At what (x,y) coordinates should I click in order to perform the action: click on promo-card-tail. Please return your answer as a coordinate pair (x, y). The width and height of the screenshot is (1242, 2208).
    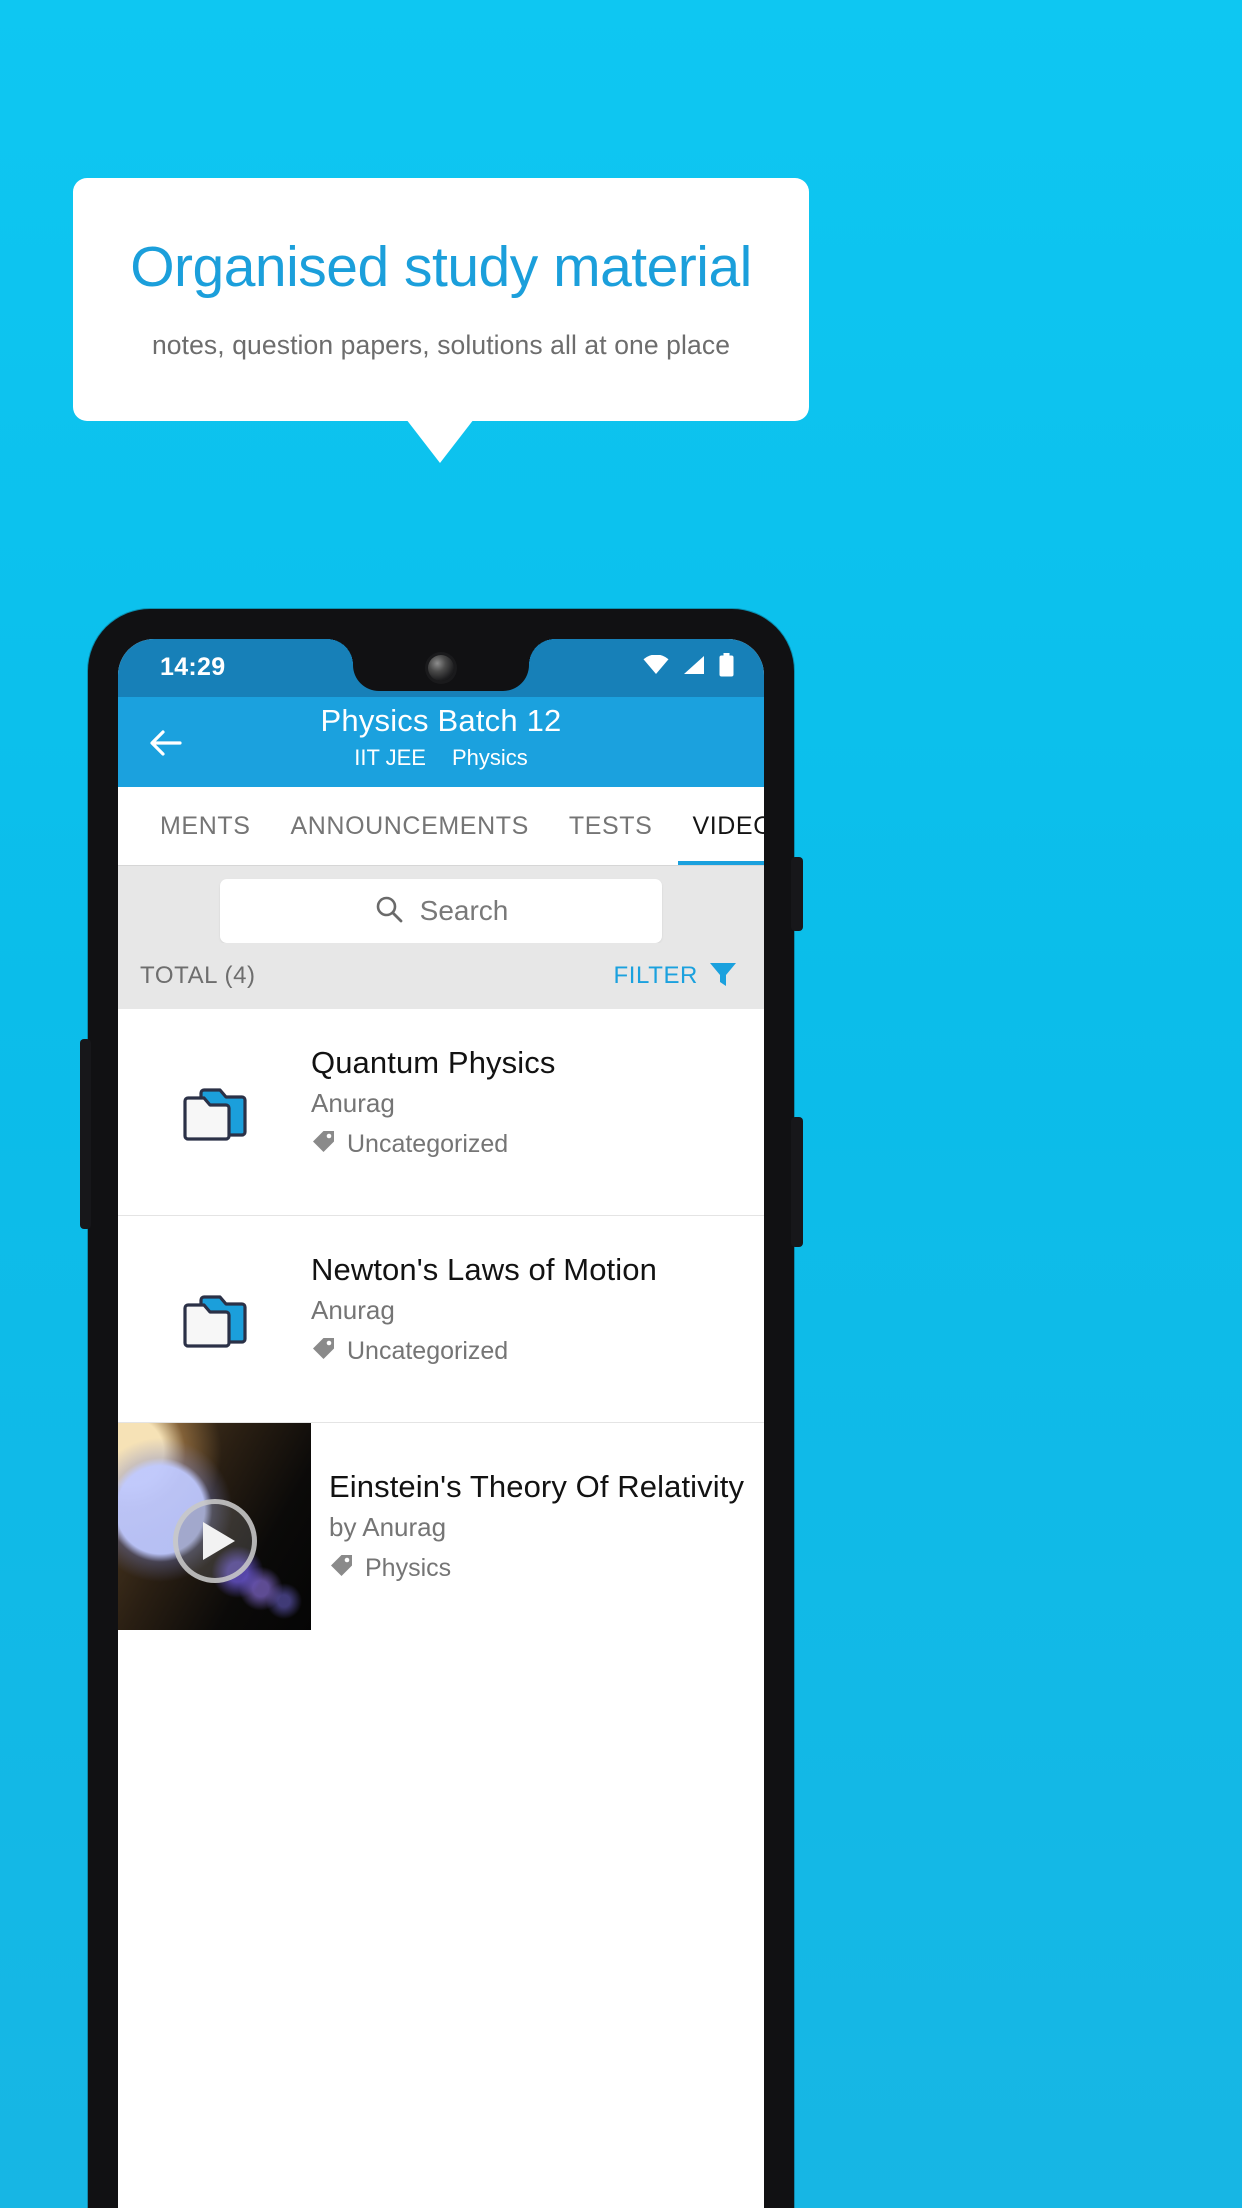
    Looking at the image, I should click on (440, 441).